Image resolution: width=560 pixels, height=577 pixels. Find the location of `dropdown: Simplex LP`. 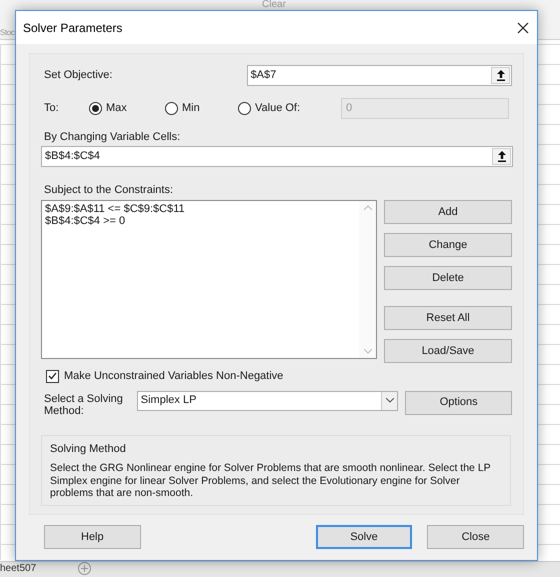

dropdown: Simplex LP is located at coordinates (267, 400).